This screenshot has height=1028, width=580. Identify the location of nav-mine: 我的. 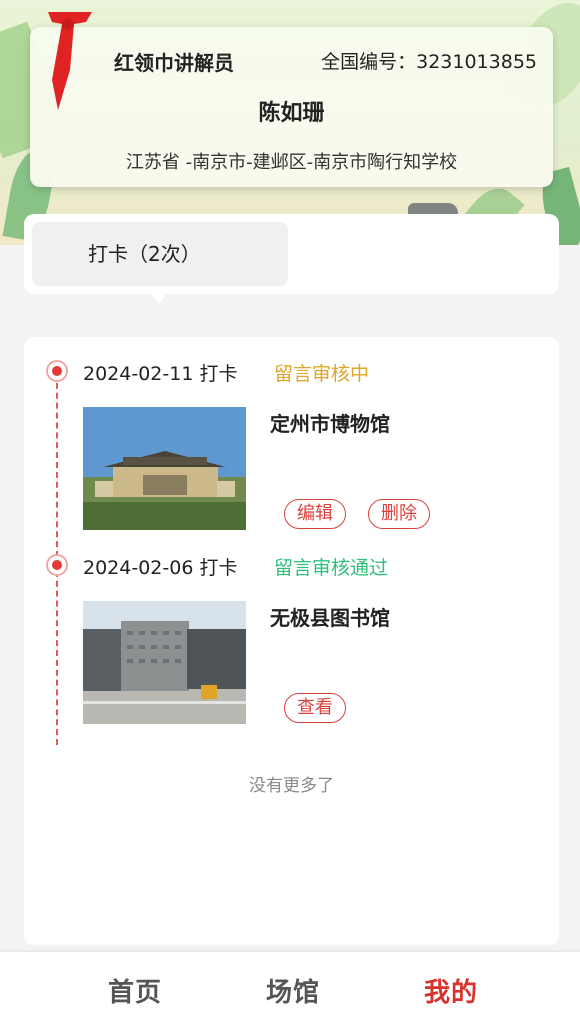
(451, 990).